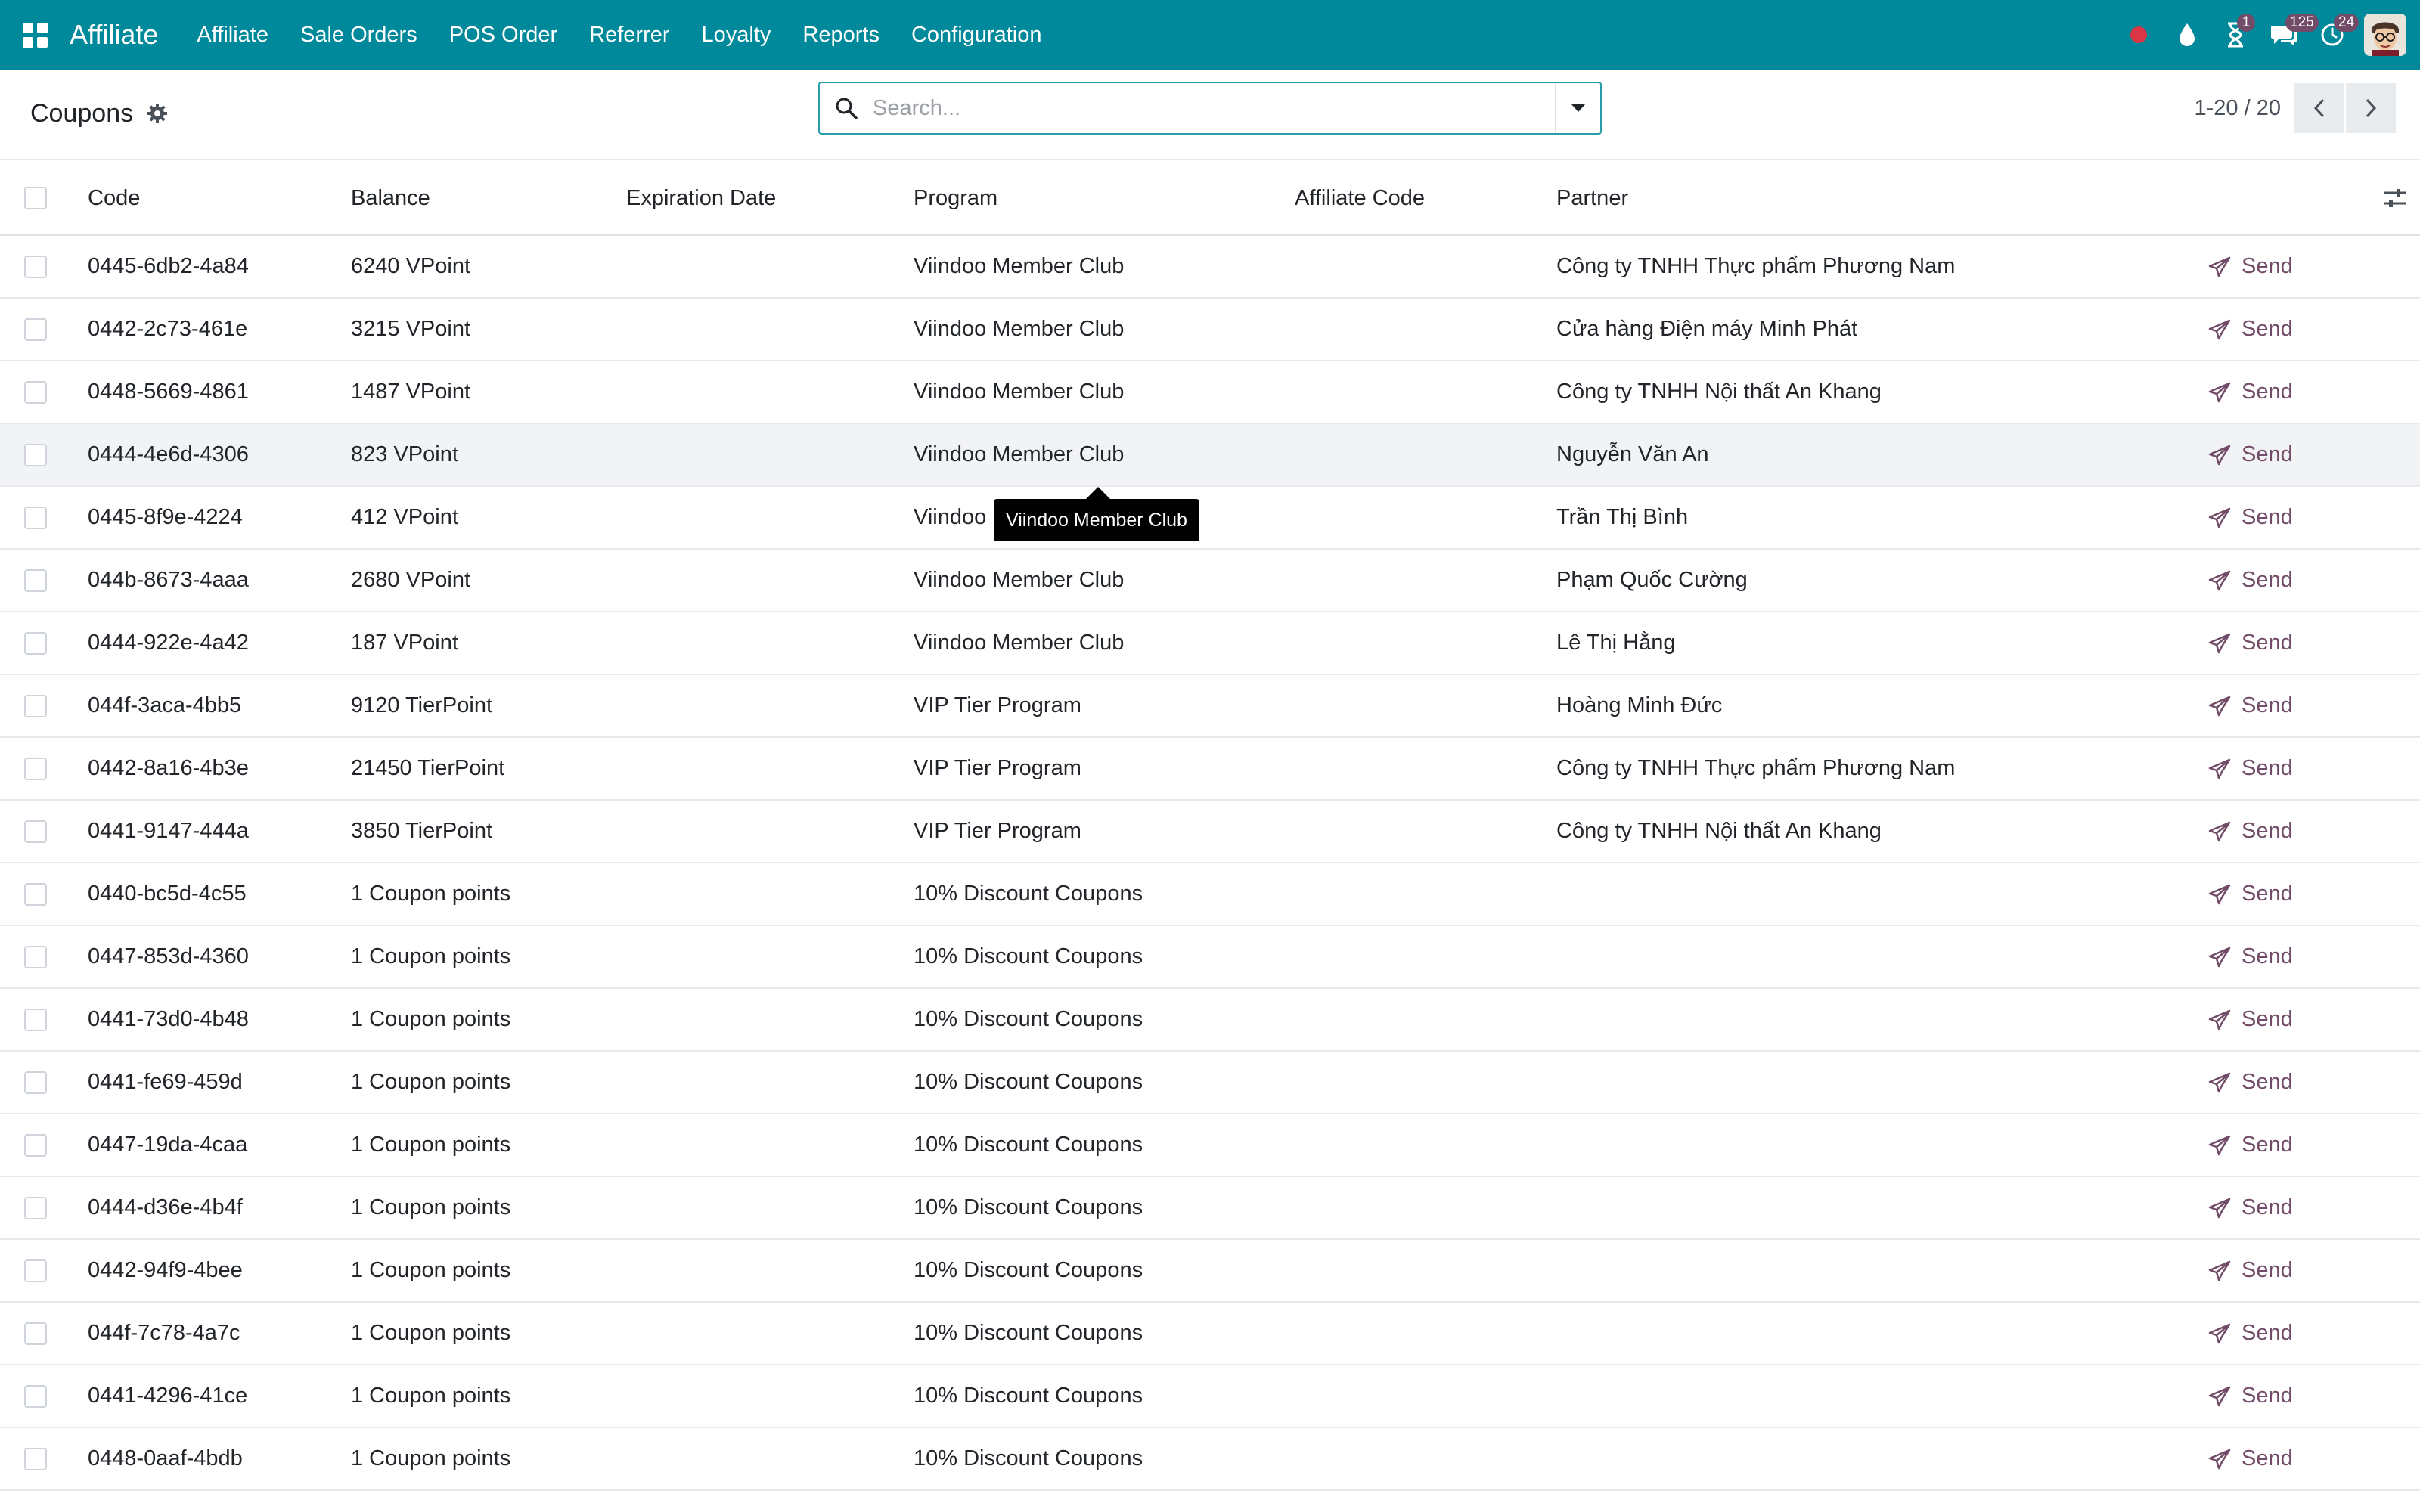 Image resolution: width=2420 pixels, height=1512 pixels. I want to click on record-button, so click(2138, 35).